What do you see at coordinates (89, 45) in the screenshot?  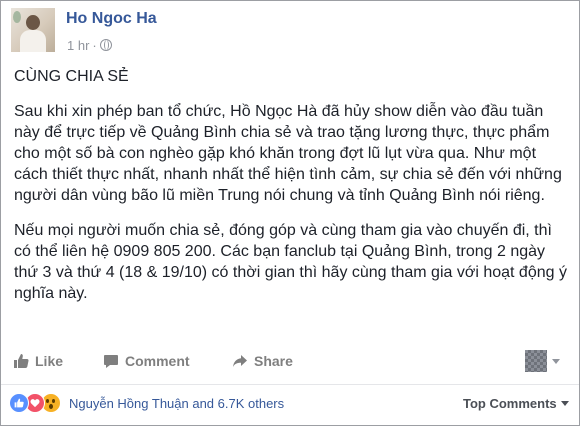 I see `post-meta: 1 hr ·` at bounding box center [89, 45].